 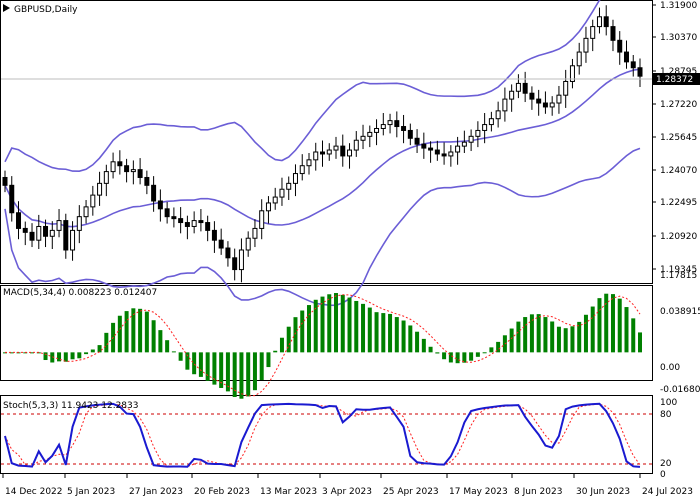 I want to click on time-tick-label: 17 May 2023, so click(x=478, y=492).